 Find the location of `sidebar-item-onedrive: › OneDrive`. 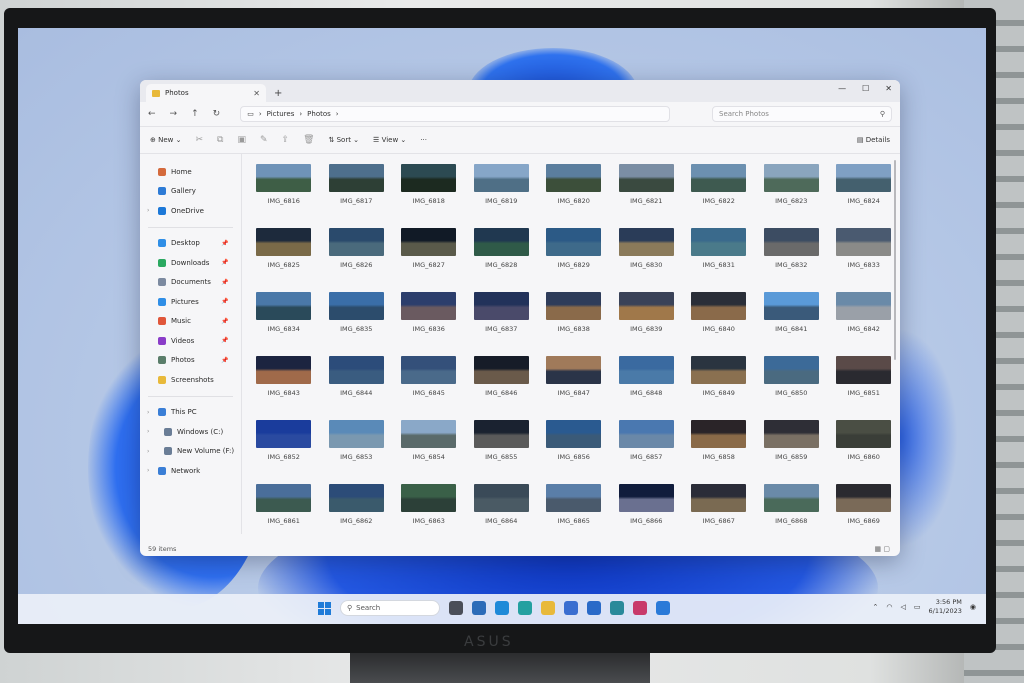

sidebar-item-onedrive: › OneDrive is located at coordinates (190, 211).